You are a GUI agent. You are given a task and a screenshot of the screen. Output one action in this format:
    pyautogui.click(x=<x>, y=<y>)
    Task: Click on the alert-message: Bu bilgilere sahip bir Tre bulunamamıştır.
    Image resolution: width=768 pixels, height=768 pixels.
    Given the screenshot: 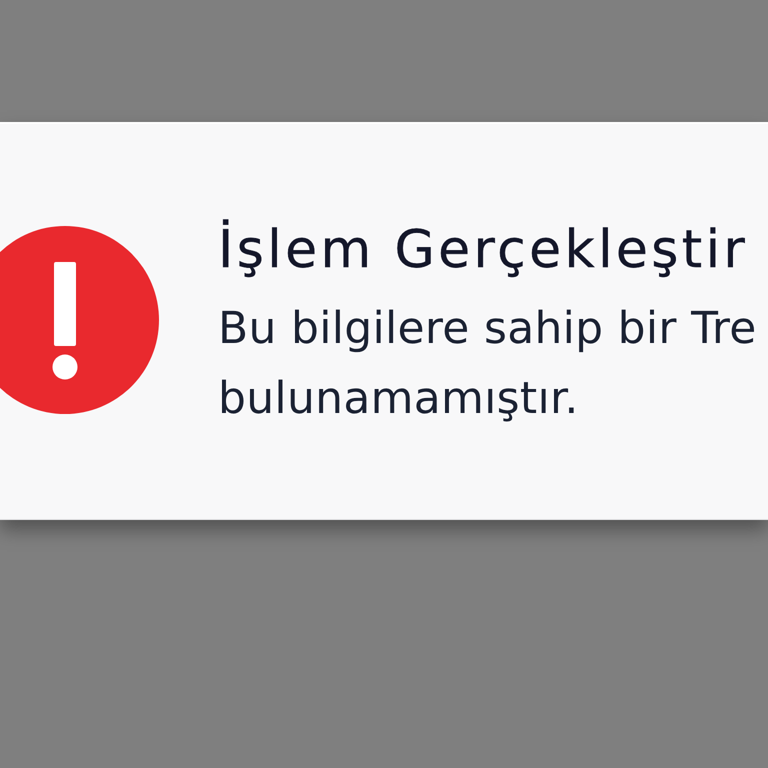 What is the action you would take?
    pyautogui.click(x=487, y=364)
    